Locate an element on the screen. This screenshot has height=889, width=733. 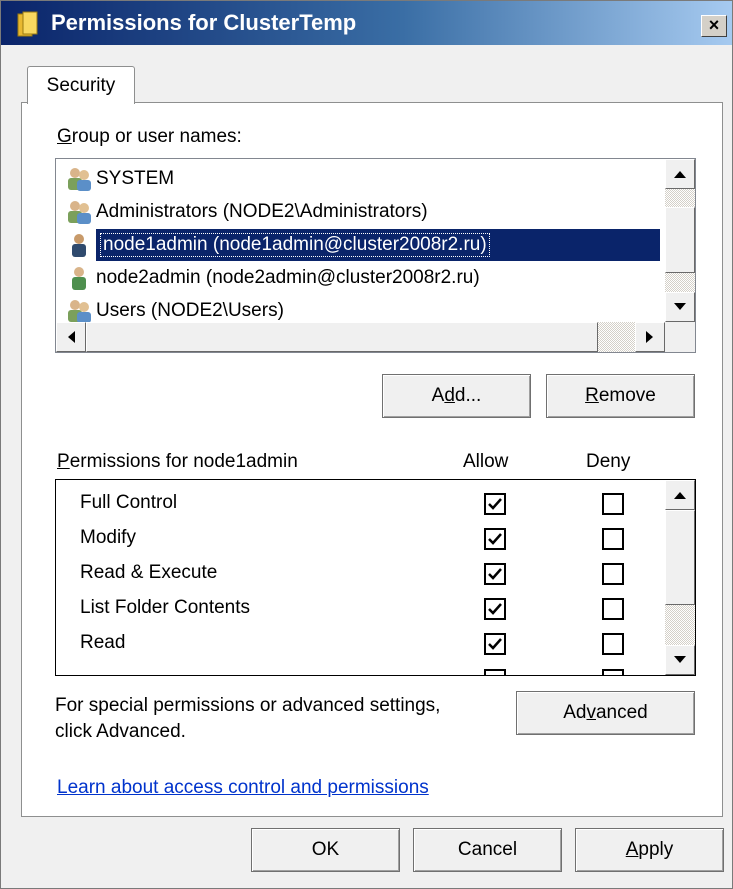
scroll-right-button is located at coordinates (650, 337).